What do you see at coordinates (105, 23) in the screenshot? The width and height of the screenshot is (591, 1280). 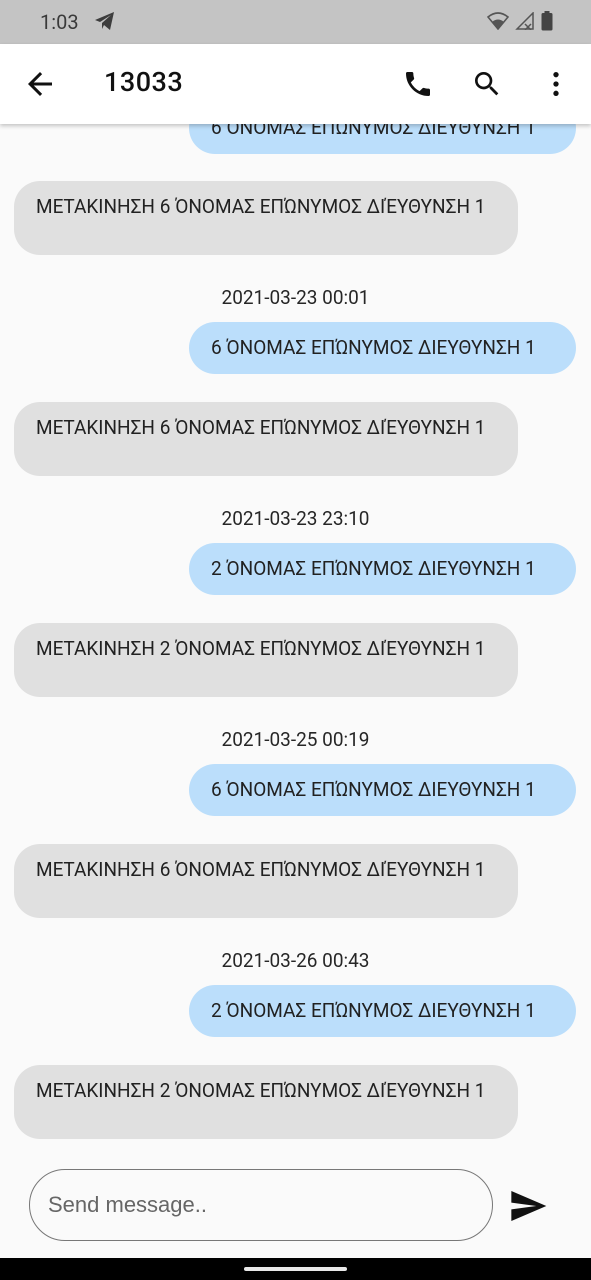 I see `telegram-icon` at bounding box center [105, 23].